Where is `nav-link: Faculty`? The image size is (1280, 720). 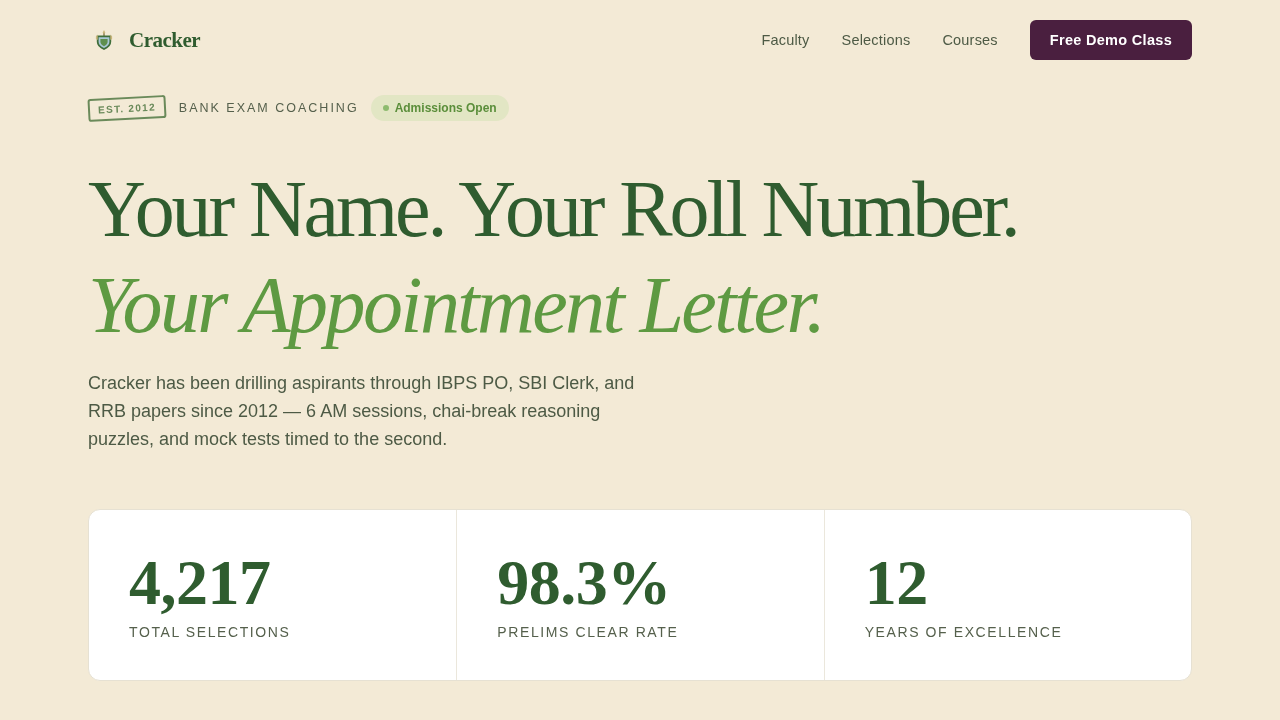 nav-link: Faculty is located at coordinates (785, 40).